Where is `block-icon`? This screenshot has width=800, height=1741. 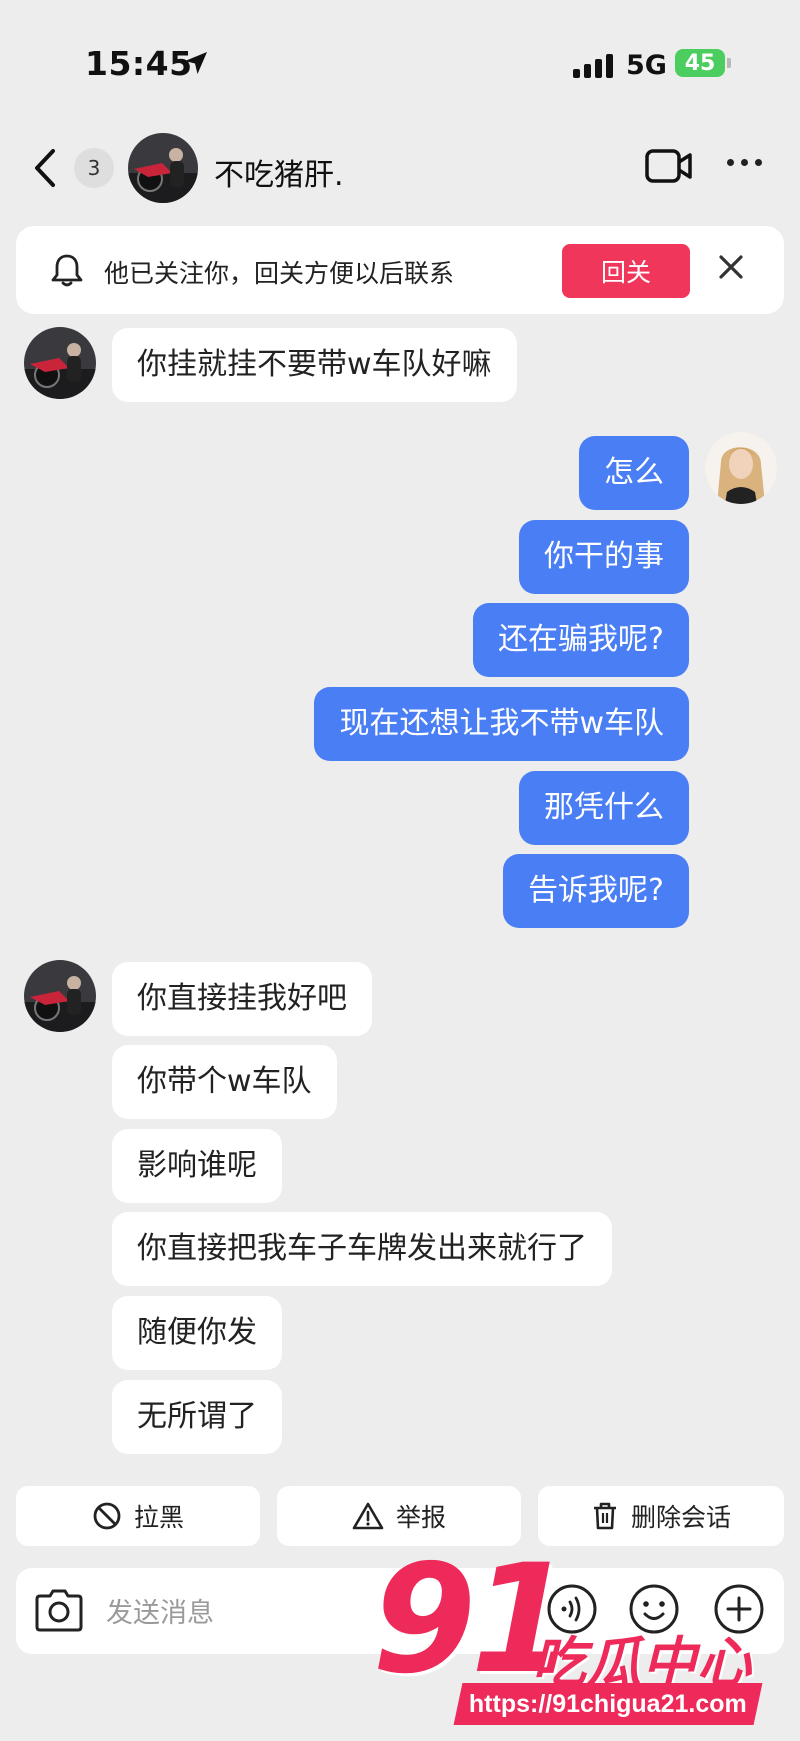 block-icon is located at coordinates (107, 1516).